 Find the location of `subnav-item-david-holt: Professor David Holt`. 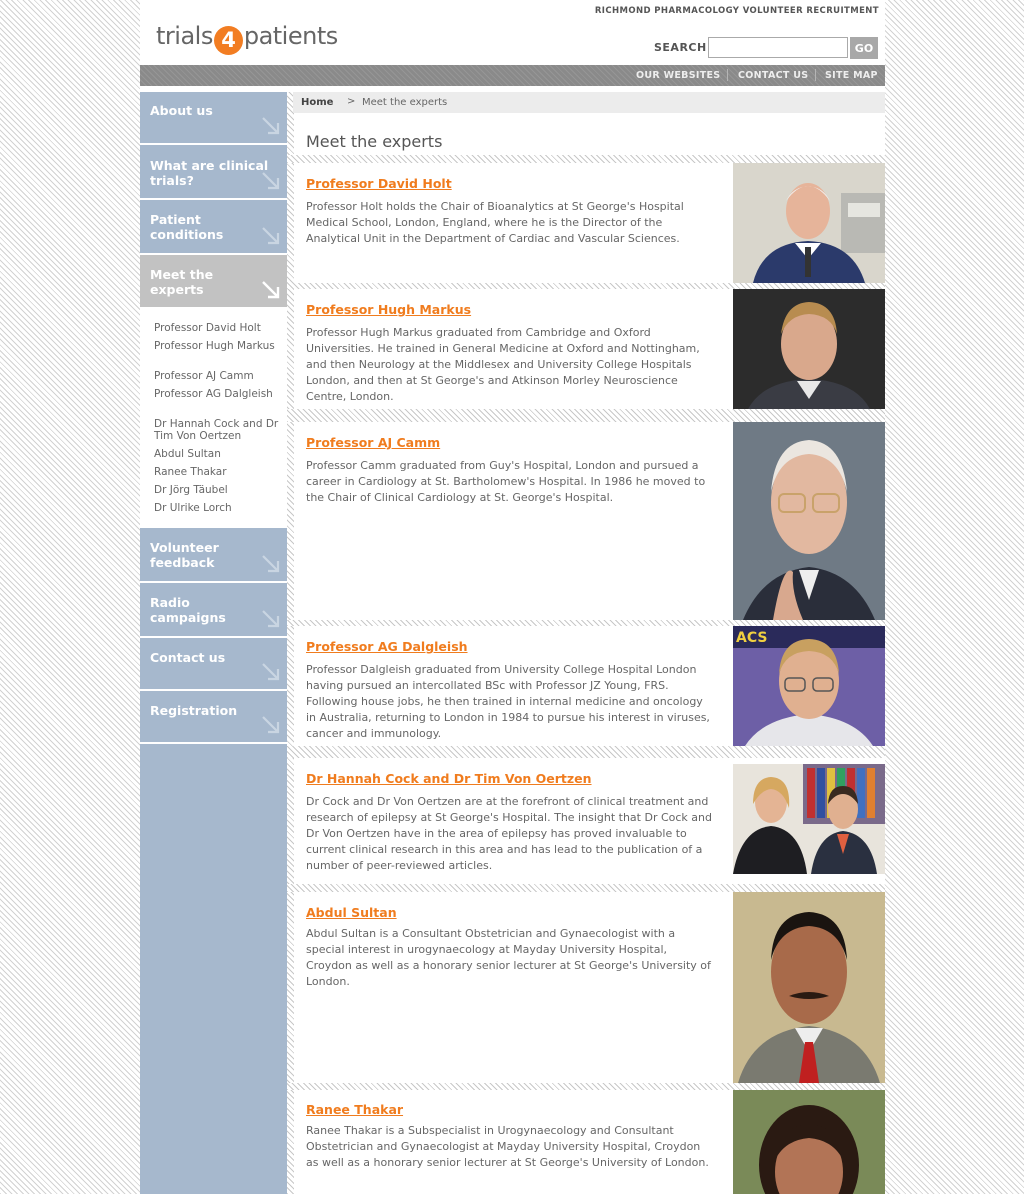

subnav-item-david-holt: Professor David Holt is located at coordinates (218, 328).